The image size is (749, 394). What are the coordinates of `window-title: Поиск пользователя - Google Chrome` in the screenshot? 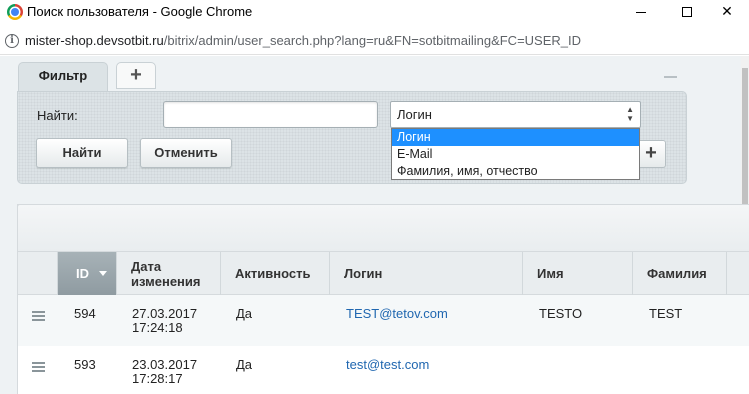 It's located at (140, 11).